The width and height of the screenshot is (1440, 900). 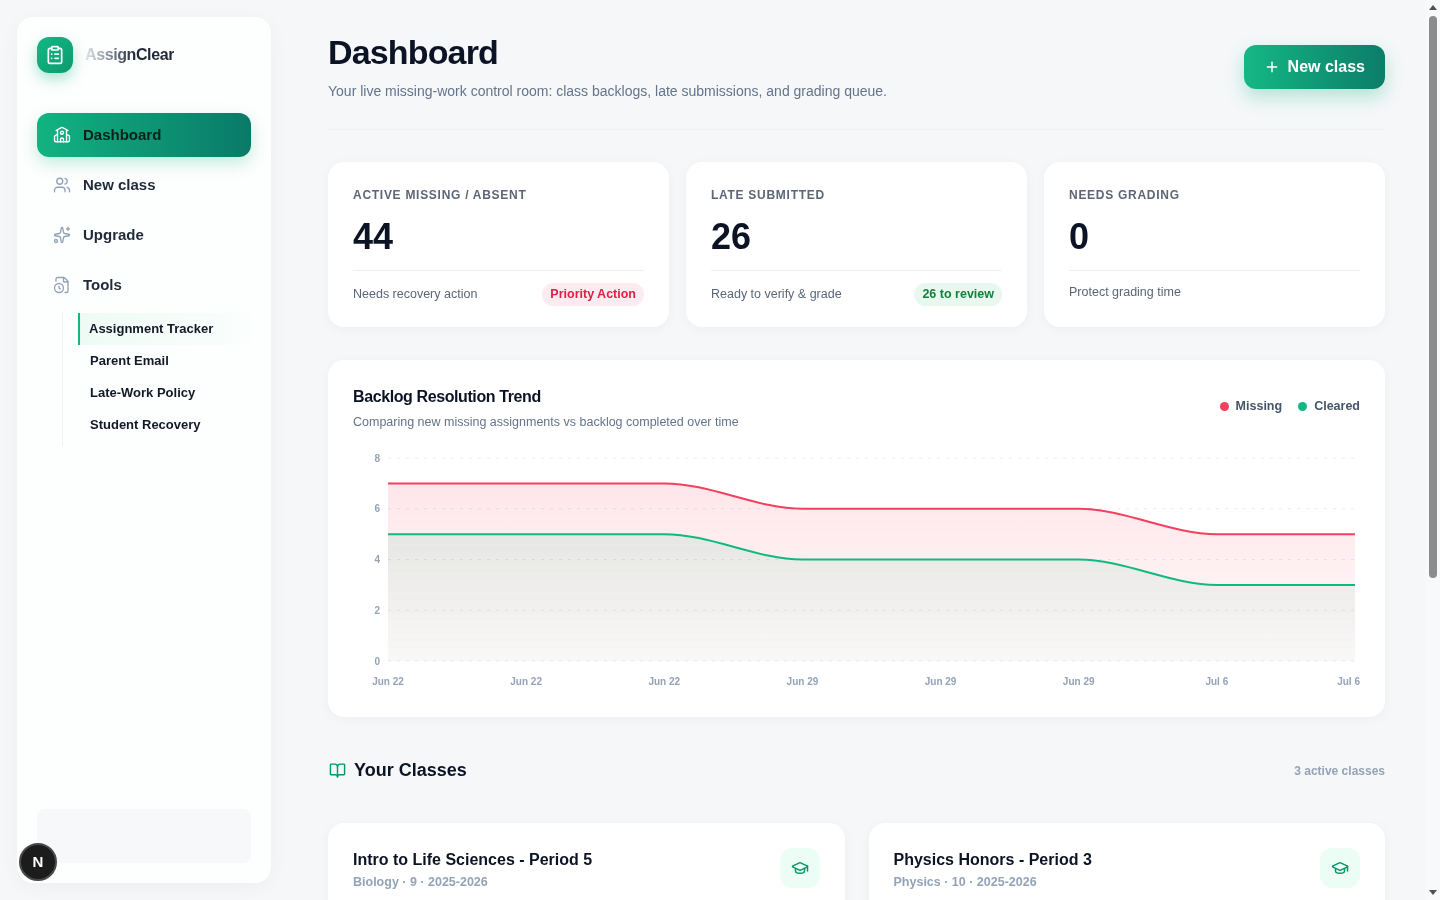 I want to click on nav-item: Dashboard, so click(x=144, y=135).